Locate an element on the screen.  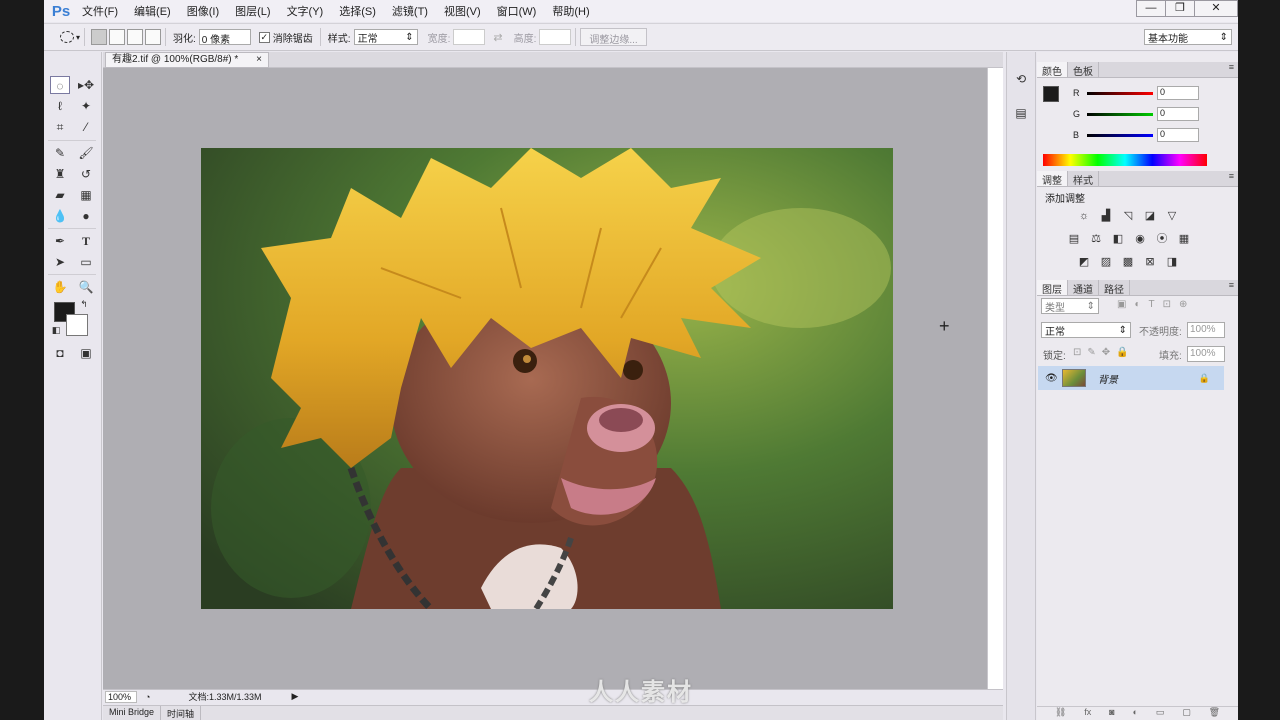
status-menu-icon: ▶ is located at coordinates (294, 696).